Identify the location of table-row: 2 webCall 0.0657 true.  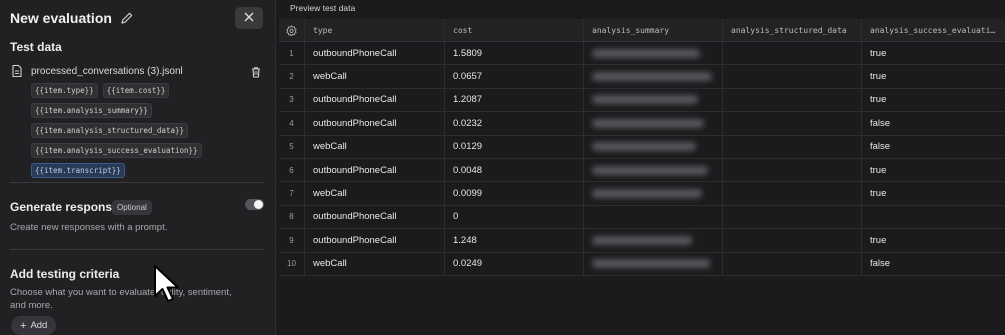
(642, 77).